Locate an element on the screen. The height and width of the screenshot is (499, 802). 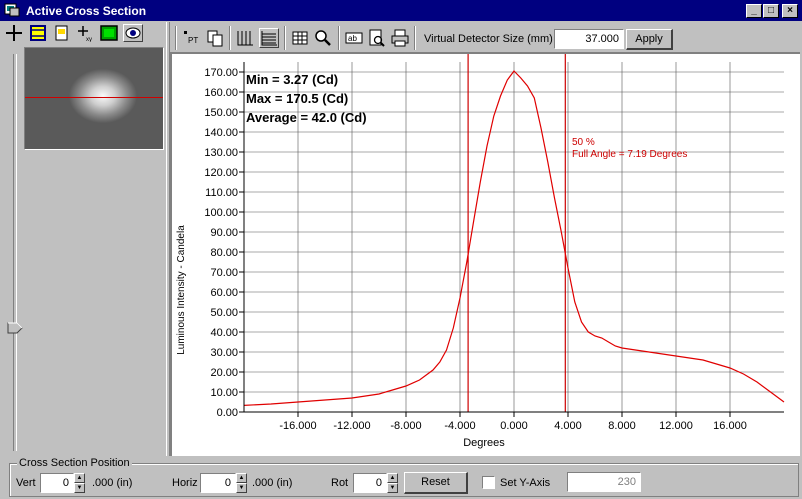
svg-text: PT is located at coordinates (193, 40).